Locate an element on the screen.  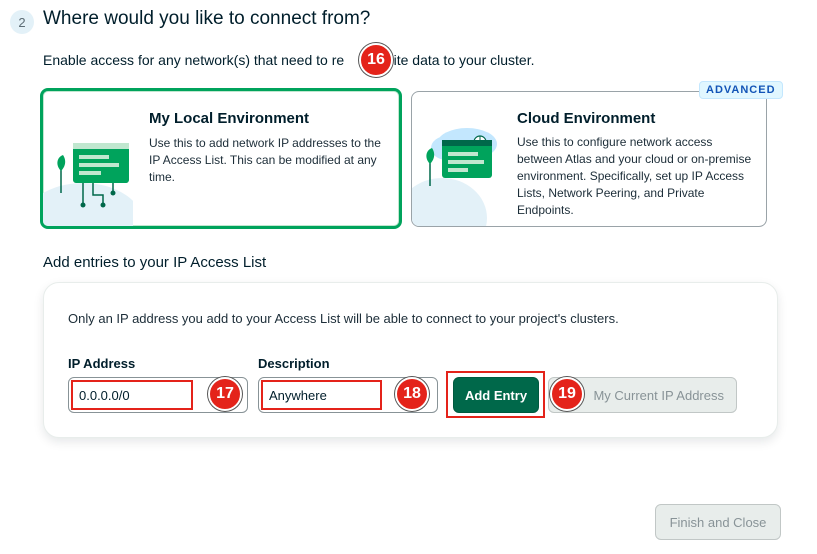
cloud-environment-illustration is located at coordinates (454, 177).